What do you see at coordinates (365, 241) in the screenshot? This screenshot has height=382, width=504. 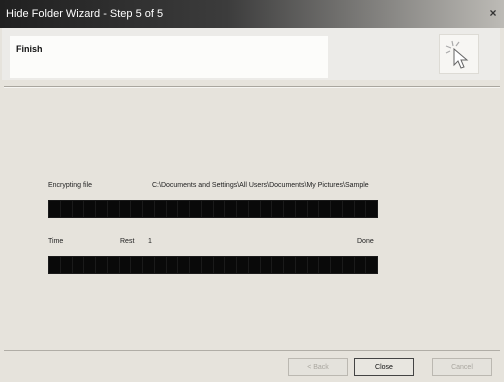 I see `status-label: Done` at bounding box center [365, 241].